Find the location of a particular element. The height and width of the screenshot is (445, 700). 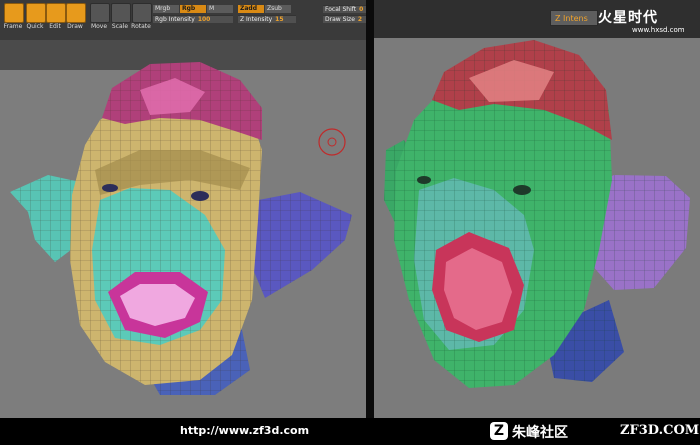

brush-cursor is located at coordinates (332, 142).